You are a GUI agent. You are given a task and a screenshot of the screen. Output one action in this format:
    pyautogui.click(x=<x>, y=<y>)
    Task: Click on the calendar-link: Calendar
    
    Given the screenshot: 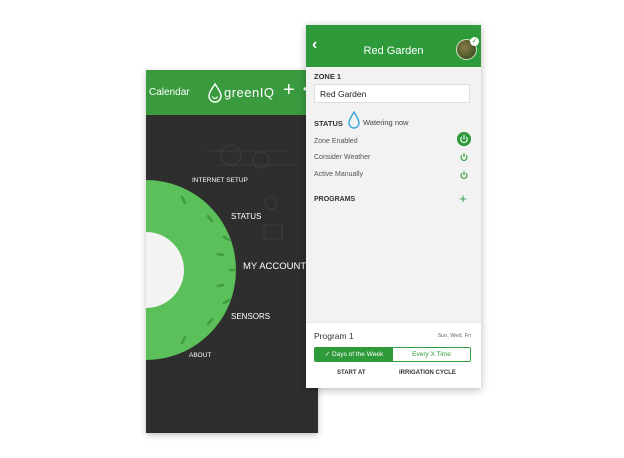 What is the action you would take?
    pyautogui.click(x=169, y=92)
    